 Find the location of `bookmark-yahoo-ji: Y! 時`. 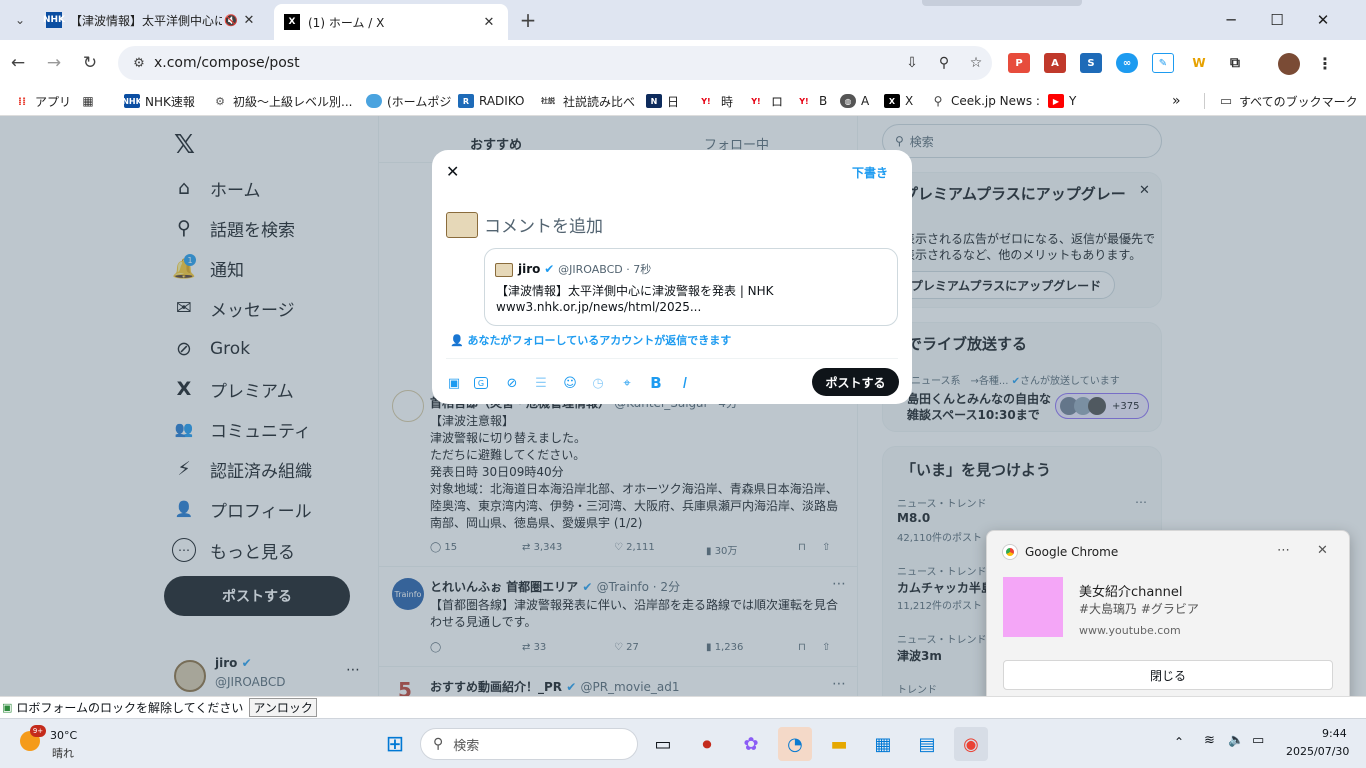

bookmark-yahoo-ji: Y! 時 is located at coordinates (714, 101).